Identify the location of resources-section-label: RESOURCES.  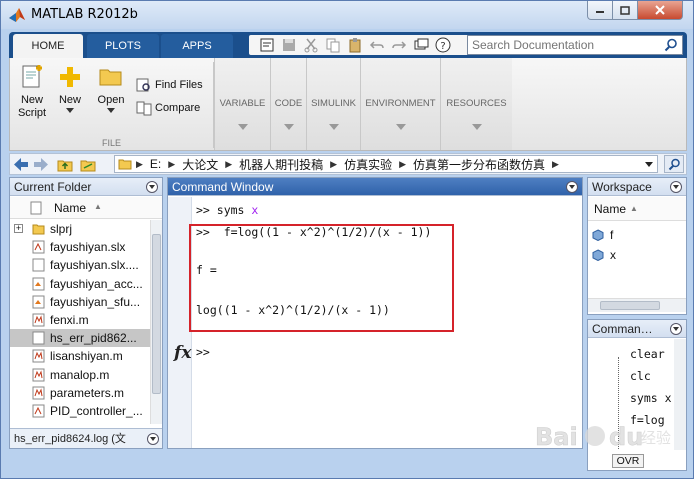
(476, 103).